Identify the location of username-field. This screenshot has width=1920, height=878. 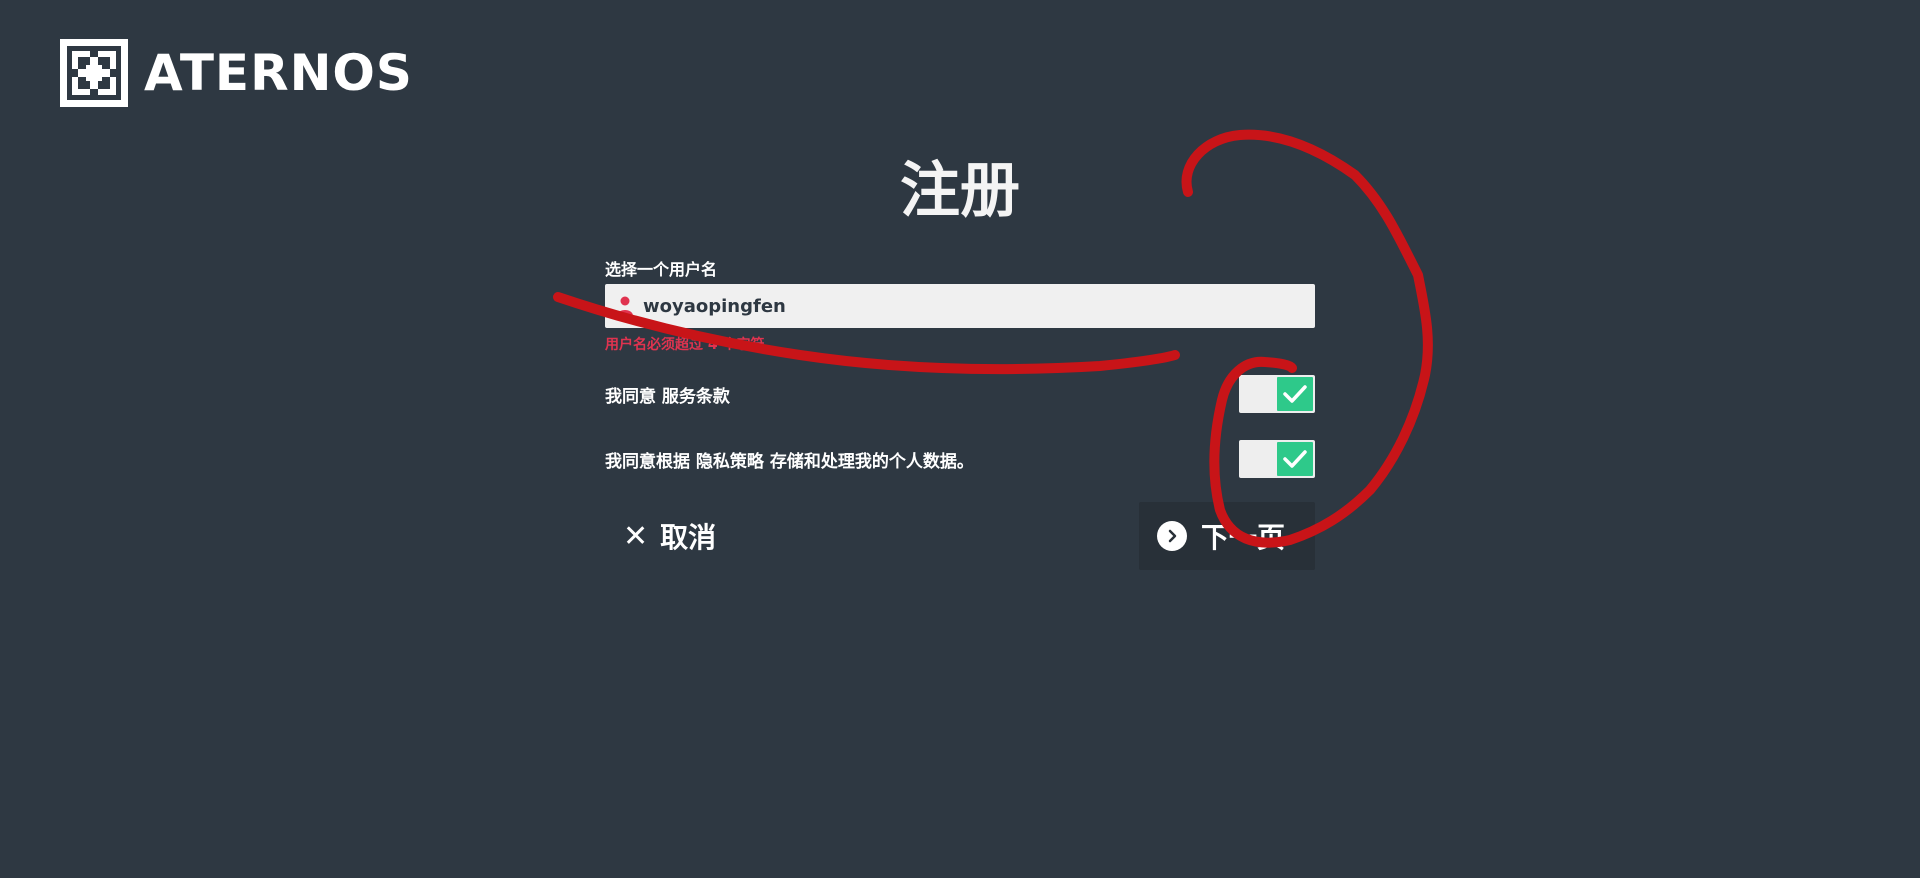
(960, 306).